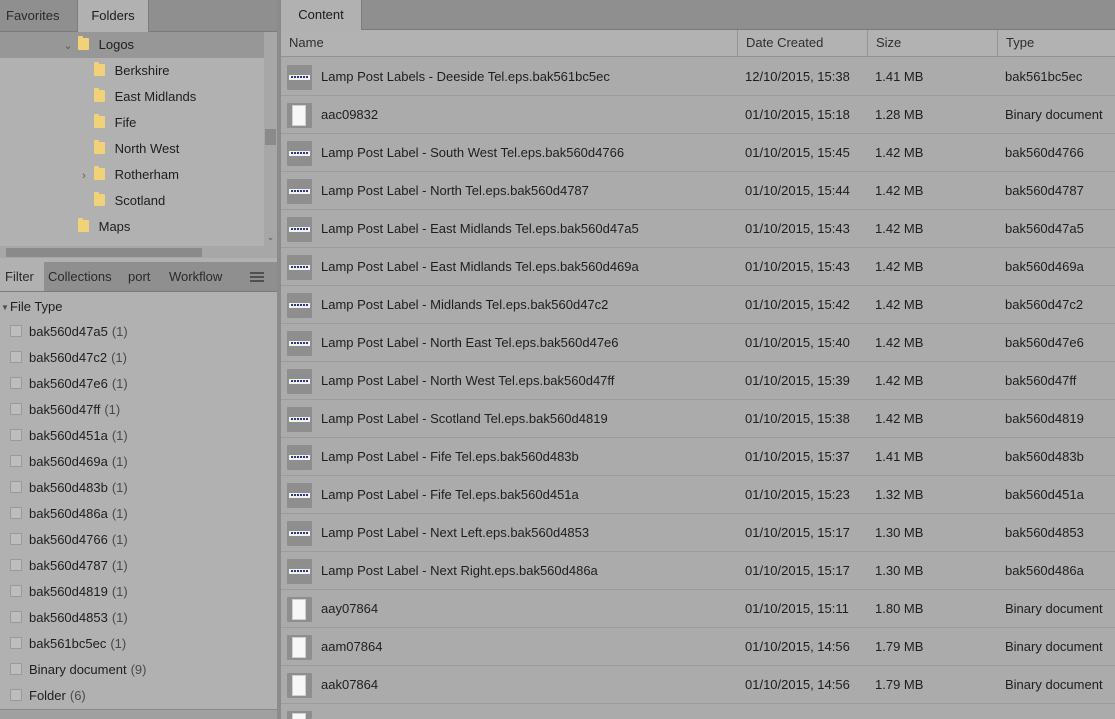 This screenshot has width=1115, height=719. Describe the element at coordinates (69, 514) in the screenshot. I see `filter-option: bak560d486a (1)` at that location.